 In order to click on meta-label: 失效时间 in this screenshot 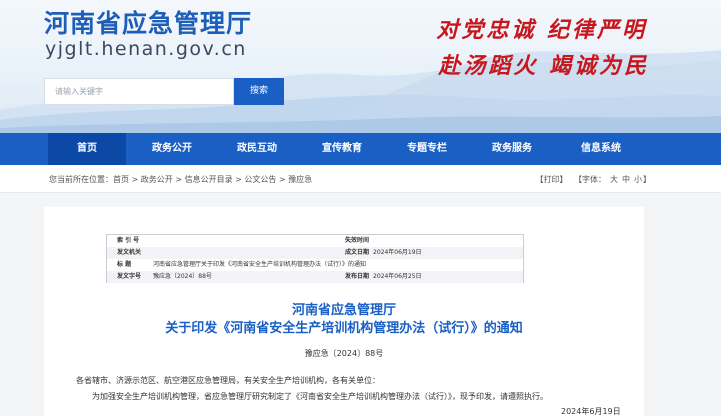, I will do `click(357, 240)`.